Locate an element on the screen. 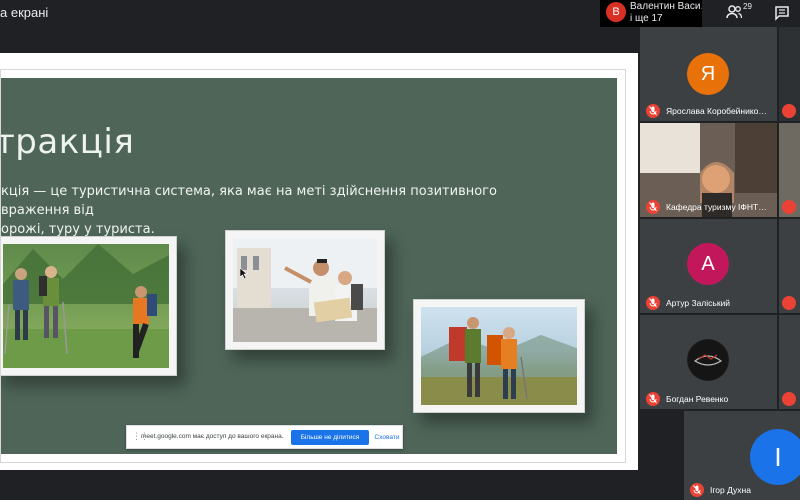  presenting-label: а екрані is located at coordinates (24, 12).